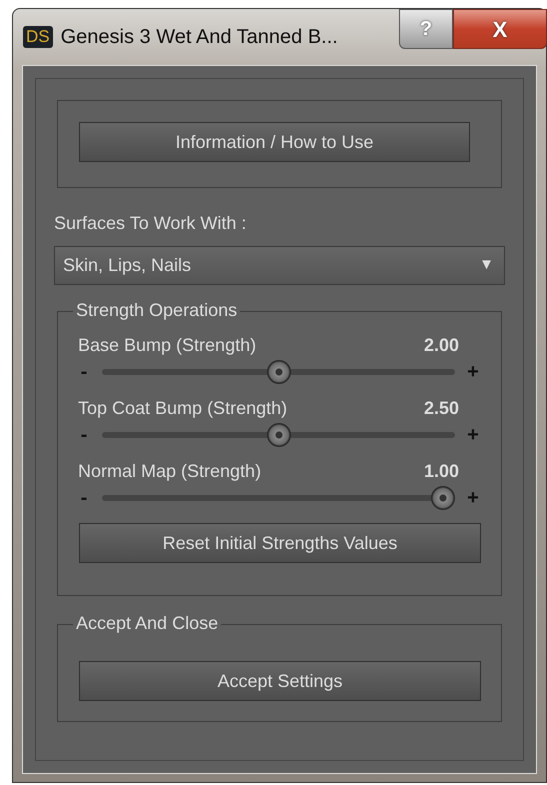 The width and height of the screenshot is (547, 785). What do you see at coordinates (441, 345) in the screenshot?
I see `slider-value: 2.00` at bounding box center [441, 345].